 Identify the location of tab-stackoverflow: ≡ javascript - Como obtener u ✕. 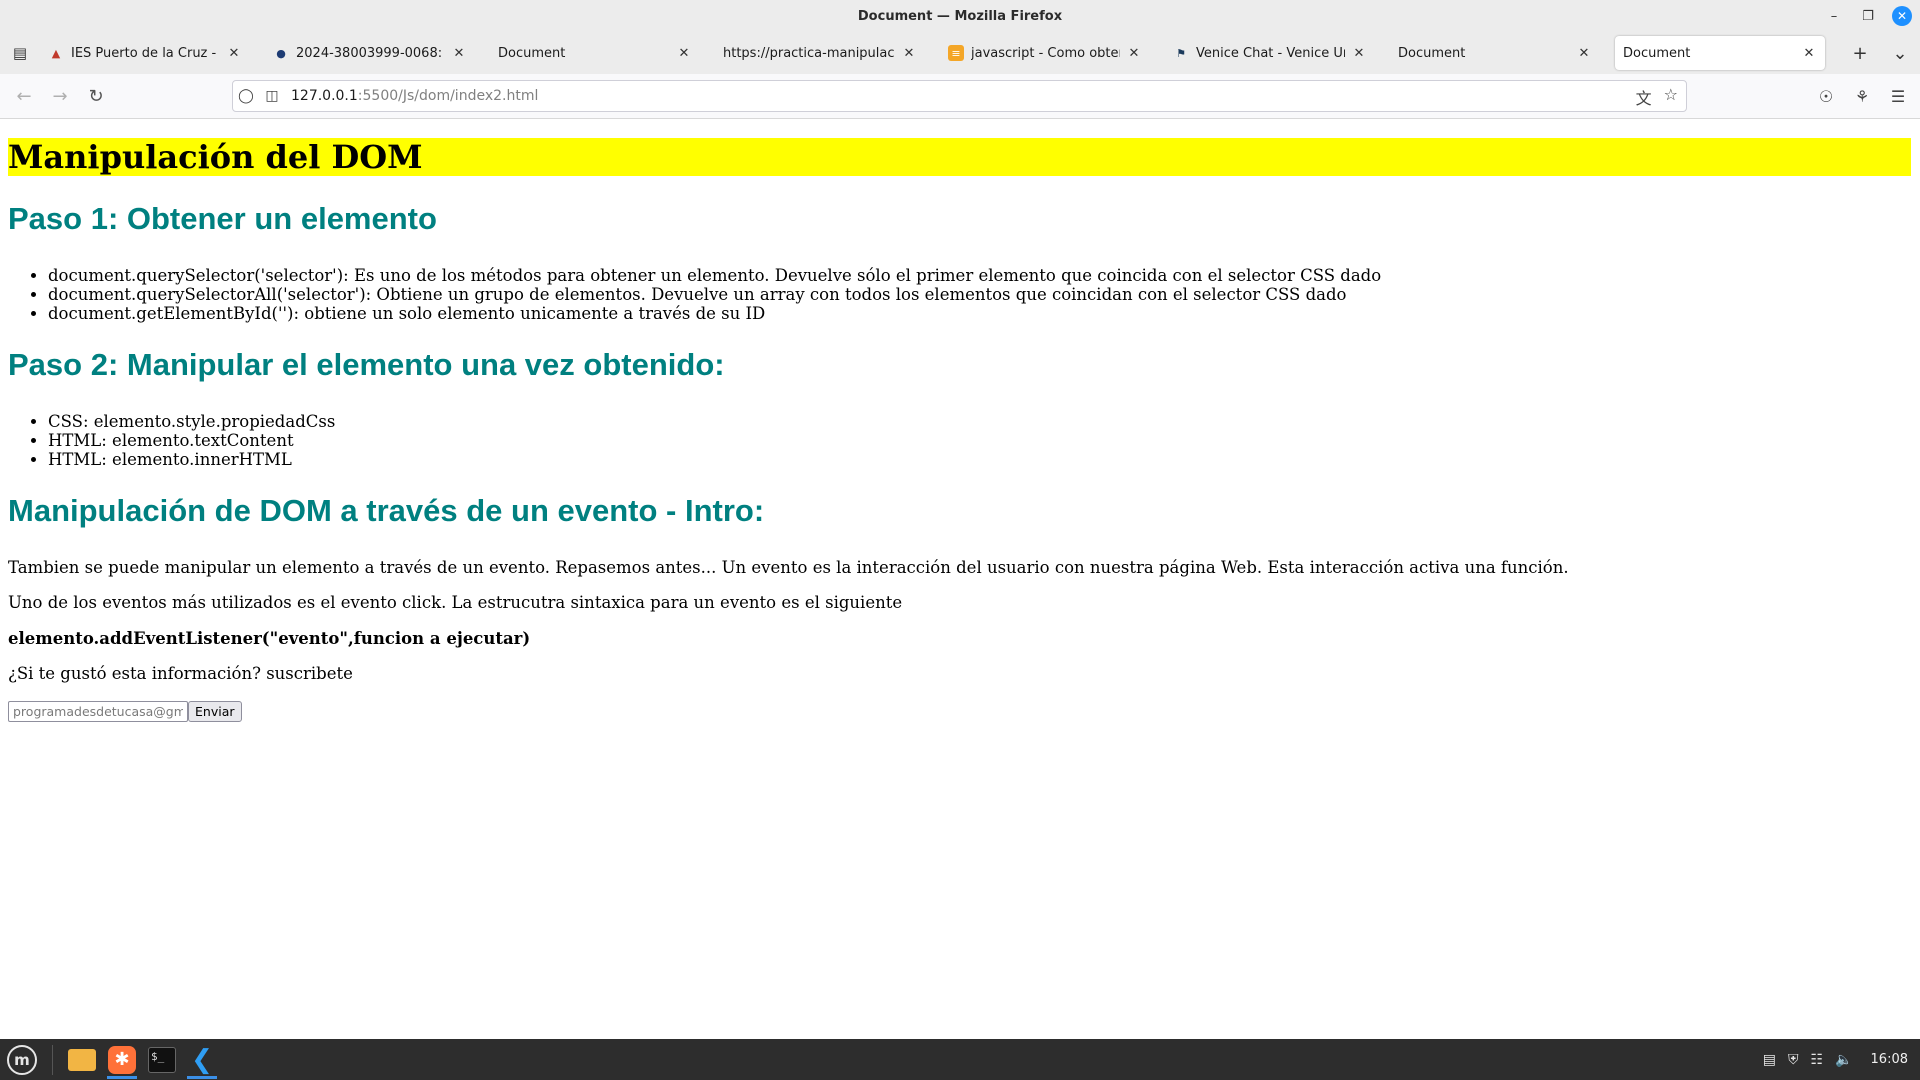
(1045, 53).